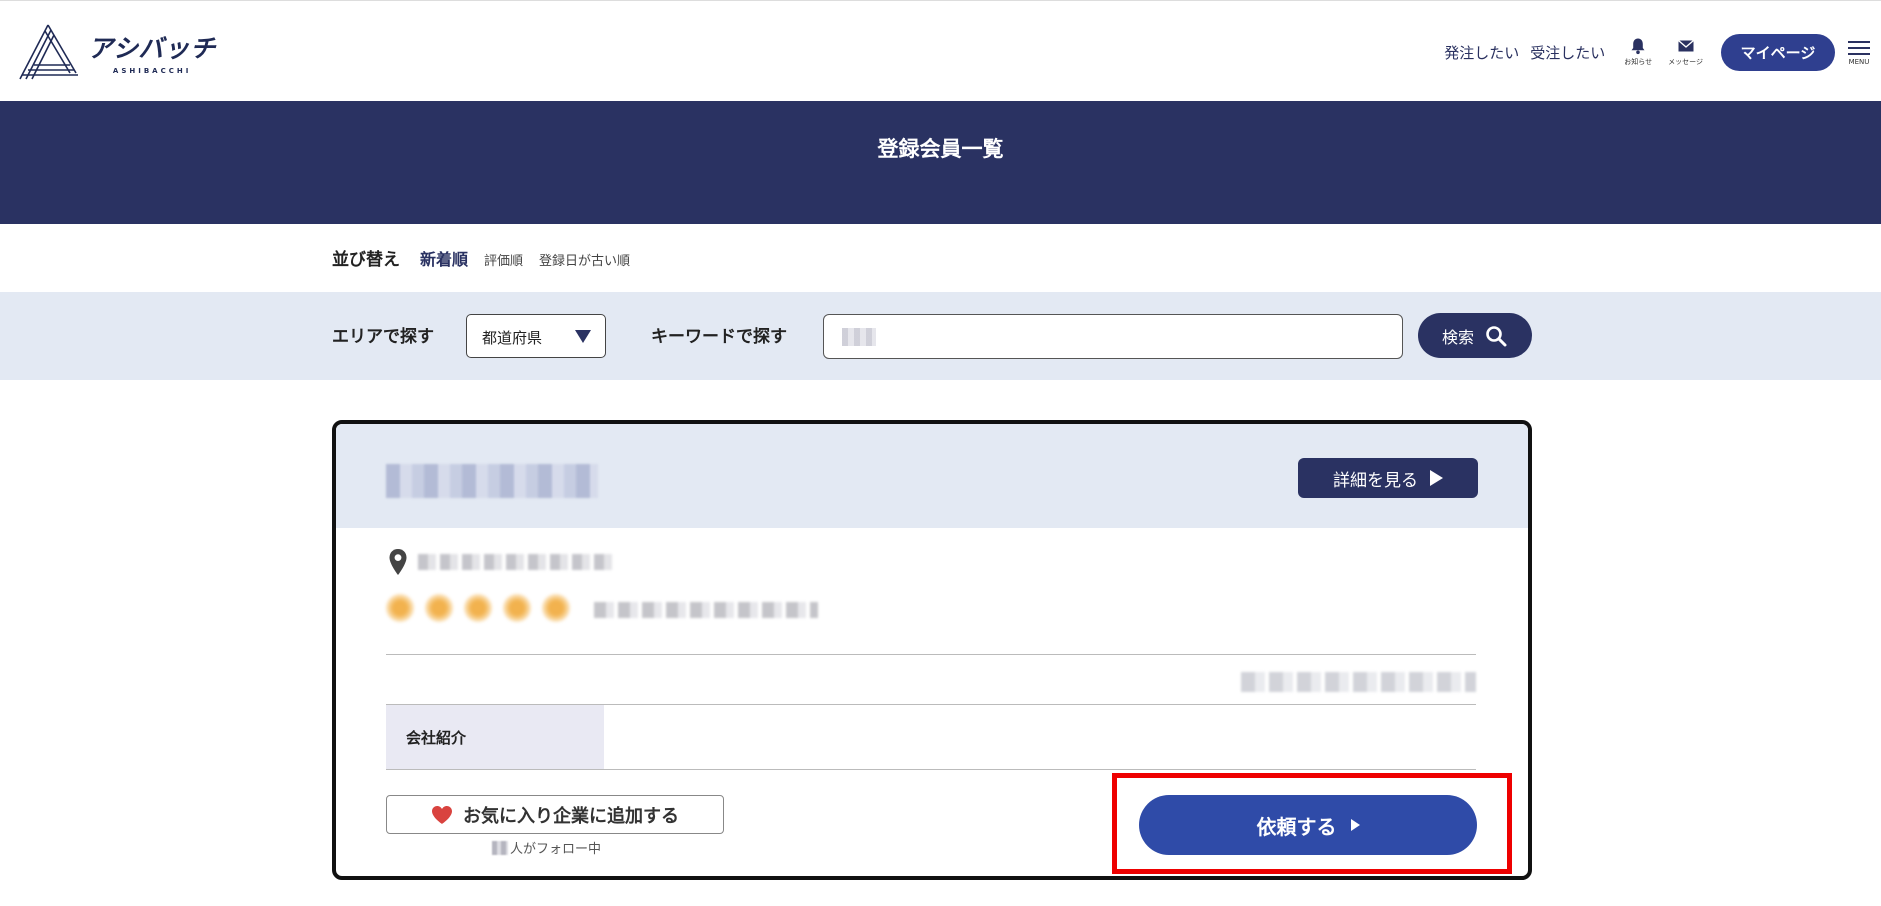 This screenshot has width=1881, height=906. What do you see at coordinates (583, 336) in the screenshot?
I see `caret-down-icon` at bounding box center [583, 336].